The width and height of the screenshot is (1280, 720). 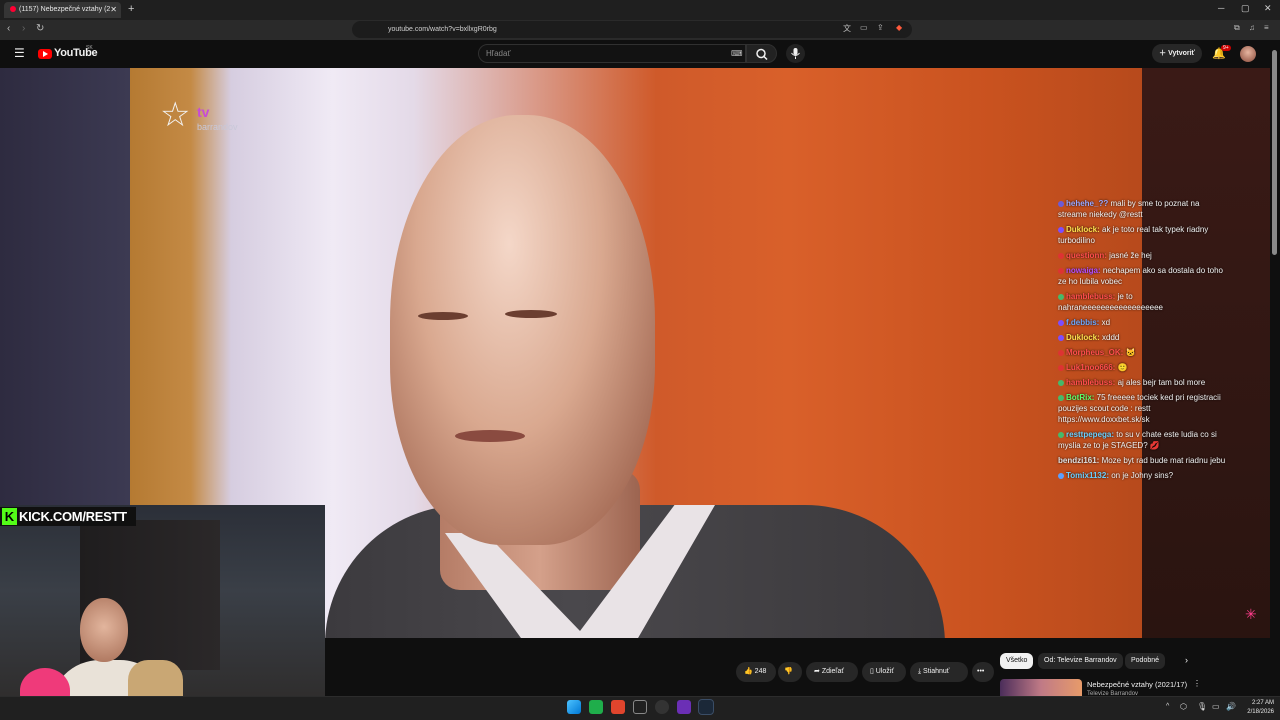 What do you see at coordinates (89, 48) in the screenshot?
I see `region-code: SK` at bounding box center [89, 48].